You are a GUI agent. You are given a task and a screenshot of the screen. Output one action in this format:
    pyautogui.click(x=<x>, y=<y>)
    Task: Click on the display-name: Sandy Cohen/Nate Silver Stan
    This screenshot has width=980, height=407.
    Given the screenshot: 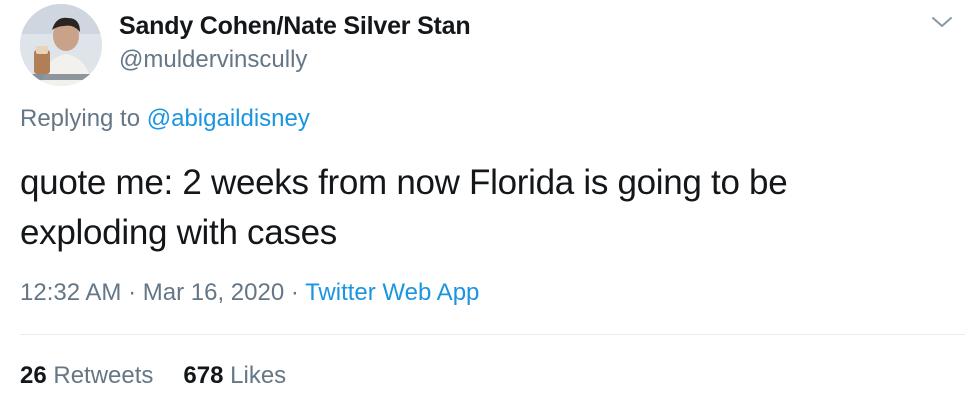 What is the action you would take?
    pyautogui.click(x=295, y=26)
    